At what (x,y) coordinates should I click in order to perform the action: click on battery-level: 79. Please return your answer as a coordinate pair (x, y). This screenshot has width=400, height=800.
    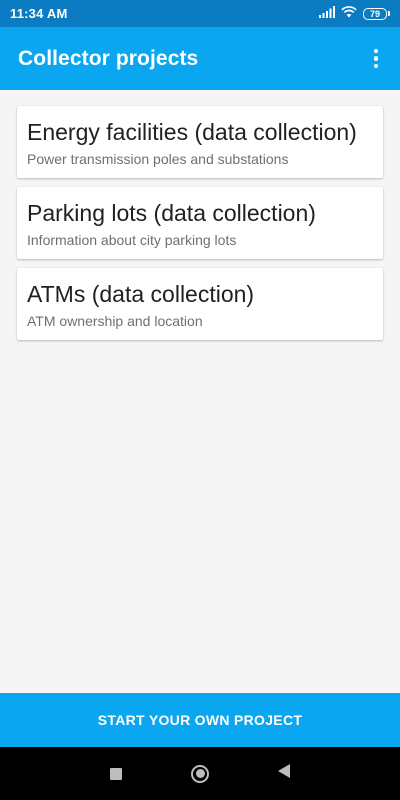
    Looking at the image, I should click on (375, 13).